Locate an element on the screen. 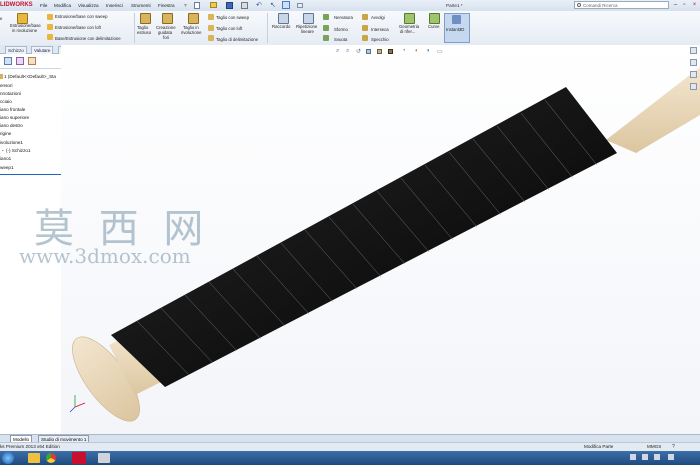  task-pane-explorer-icon is located at coordinates (693, 74).